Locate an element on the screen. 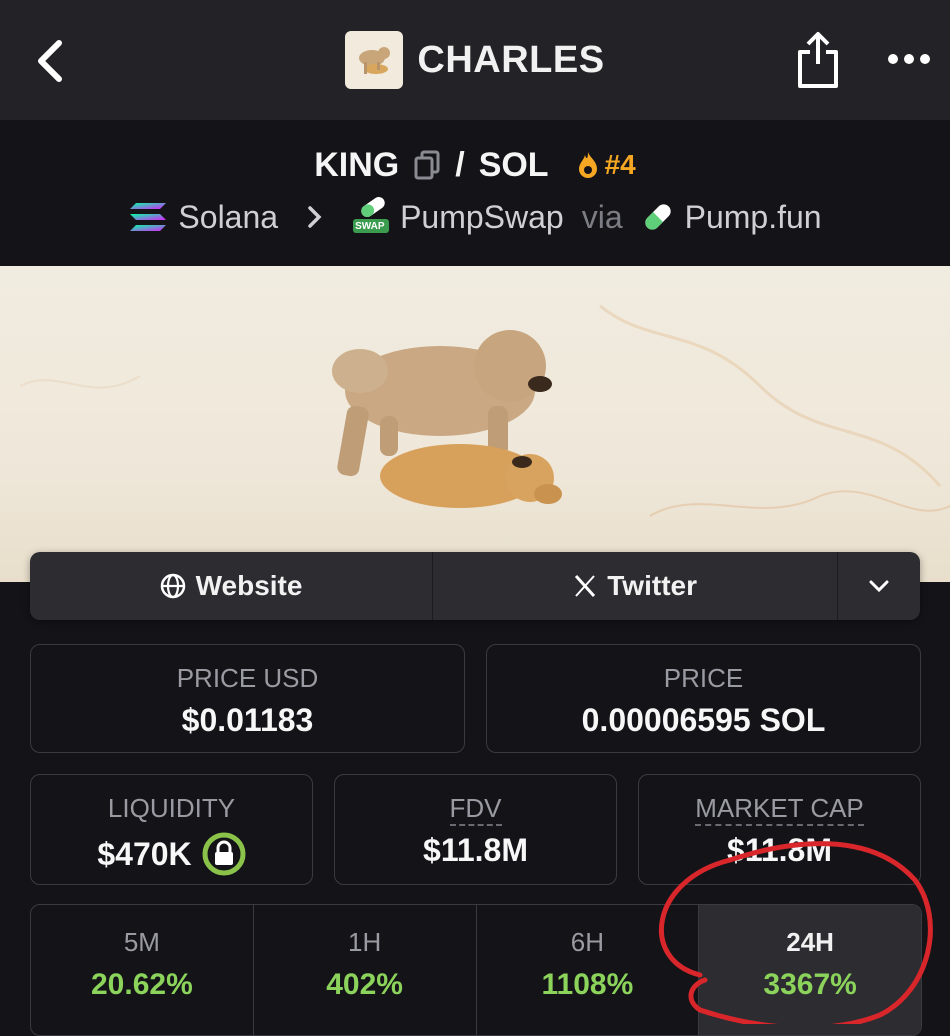 Image resolution: width=950 pixels, height=1036 pixels. quote-symbol: SOL is located at coordinates (513, 164).